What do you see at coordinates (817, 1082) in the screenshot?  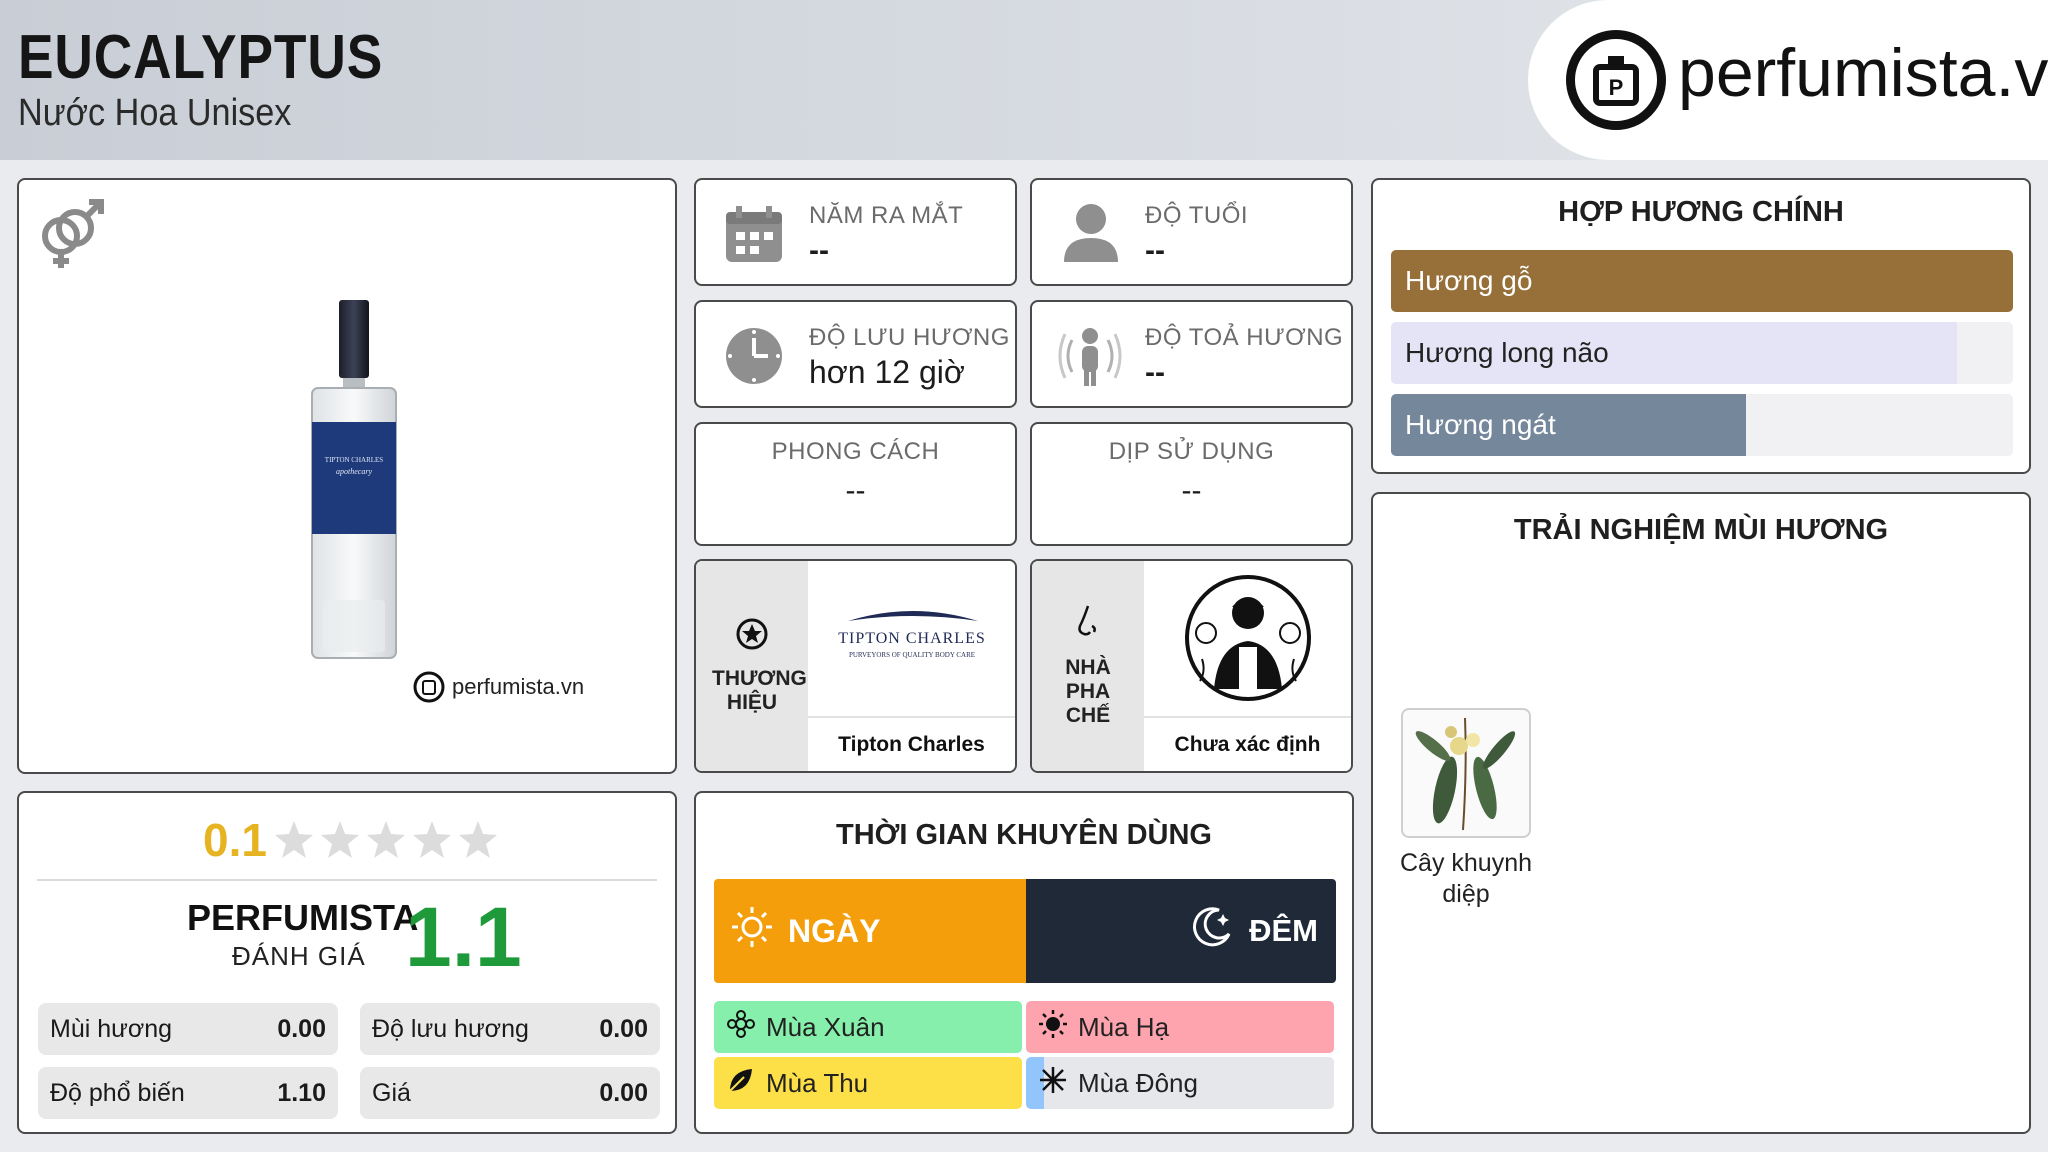 I see `season-label: Mùa Thu` at bounding box center [817, 1082].